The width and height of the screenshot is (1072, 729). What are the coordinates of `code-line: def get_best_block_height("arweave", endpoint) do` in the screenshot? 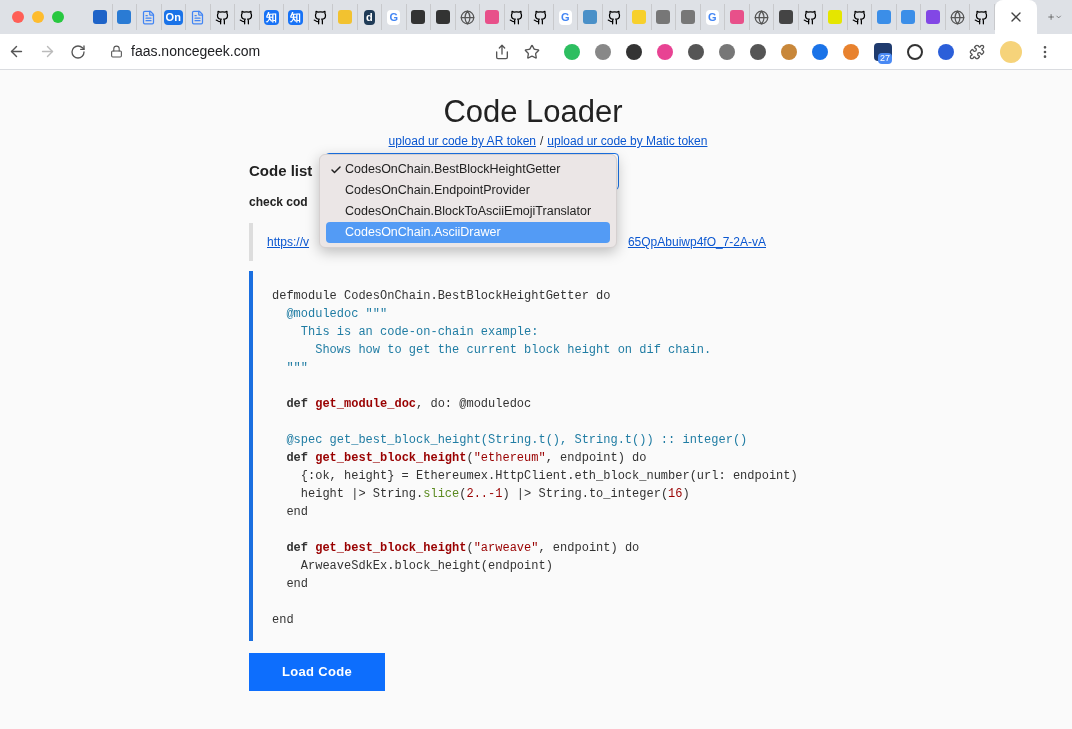 It's located at (462, 548).